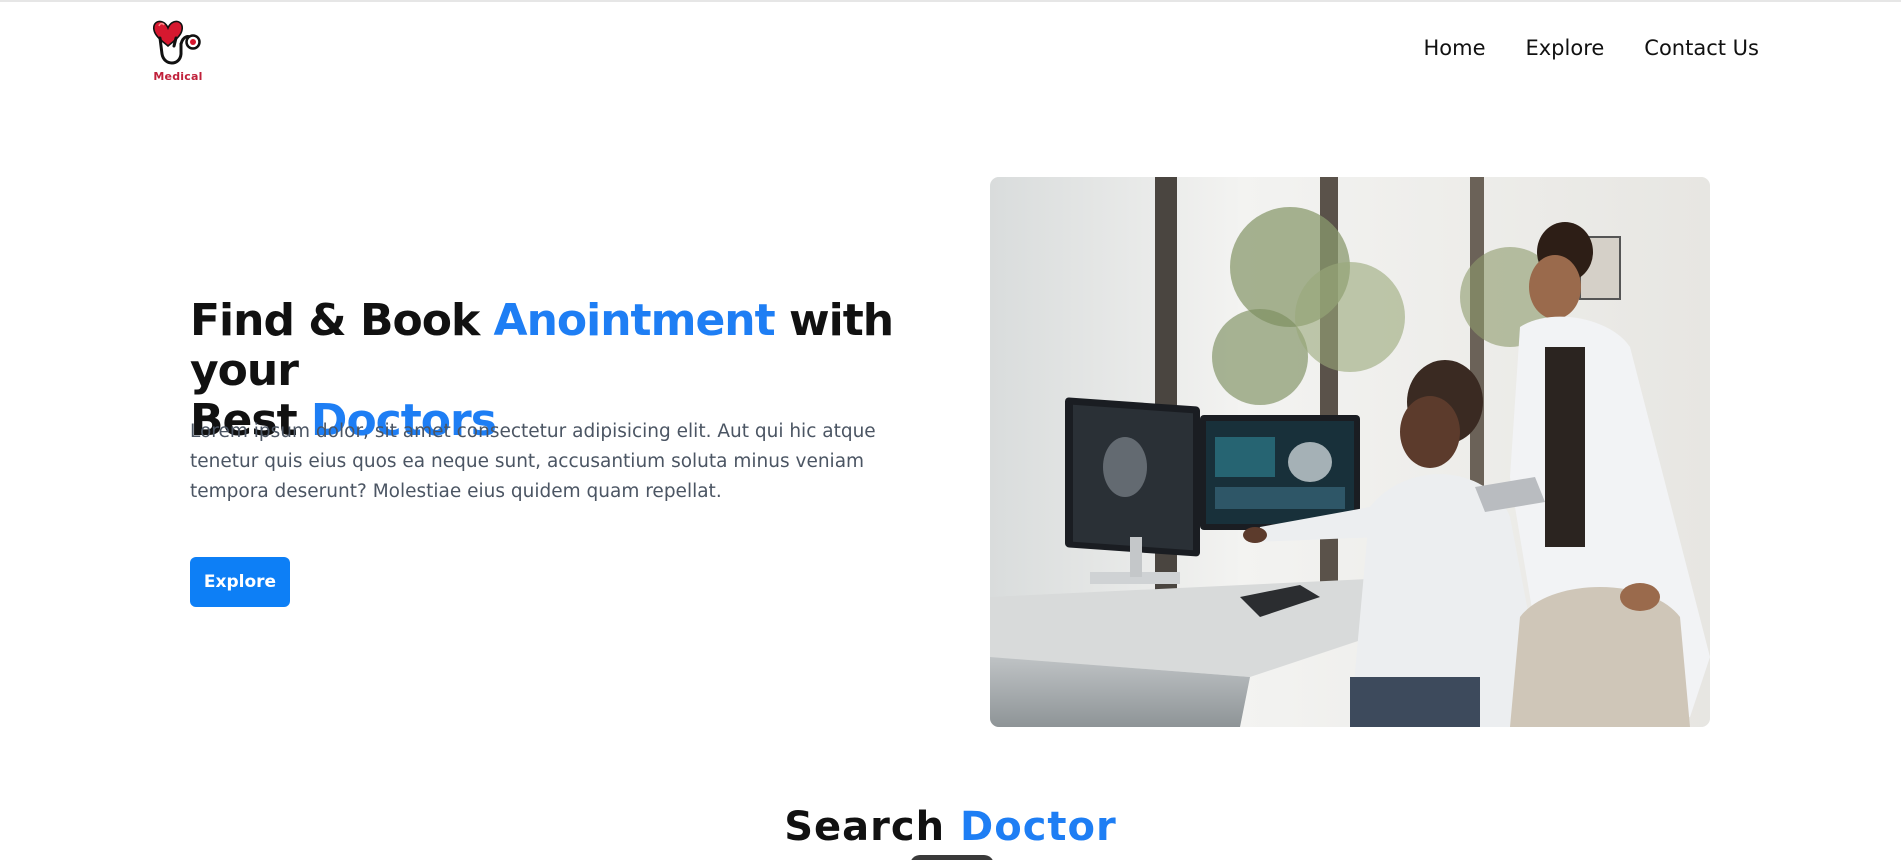 The image size is (1901, 860). Describe the element at coordinates (177, 42) in the screenshot. I see `stethoscope-heart-icon` at that location.